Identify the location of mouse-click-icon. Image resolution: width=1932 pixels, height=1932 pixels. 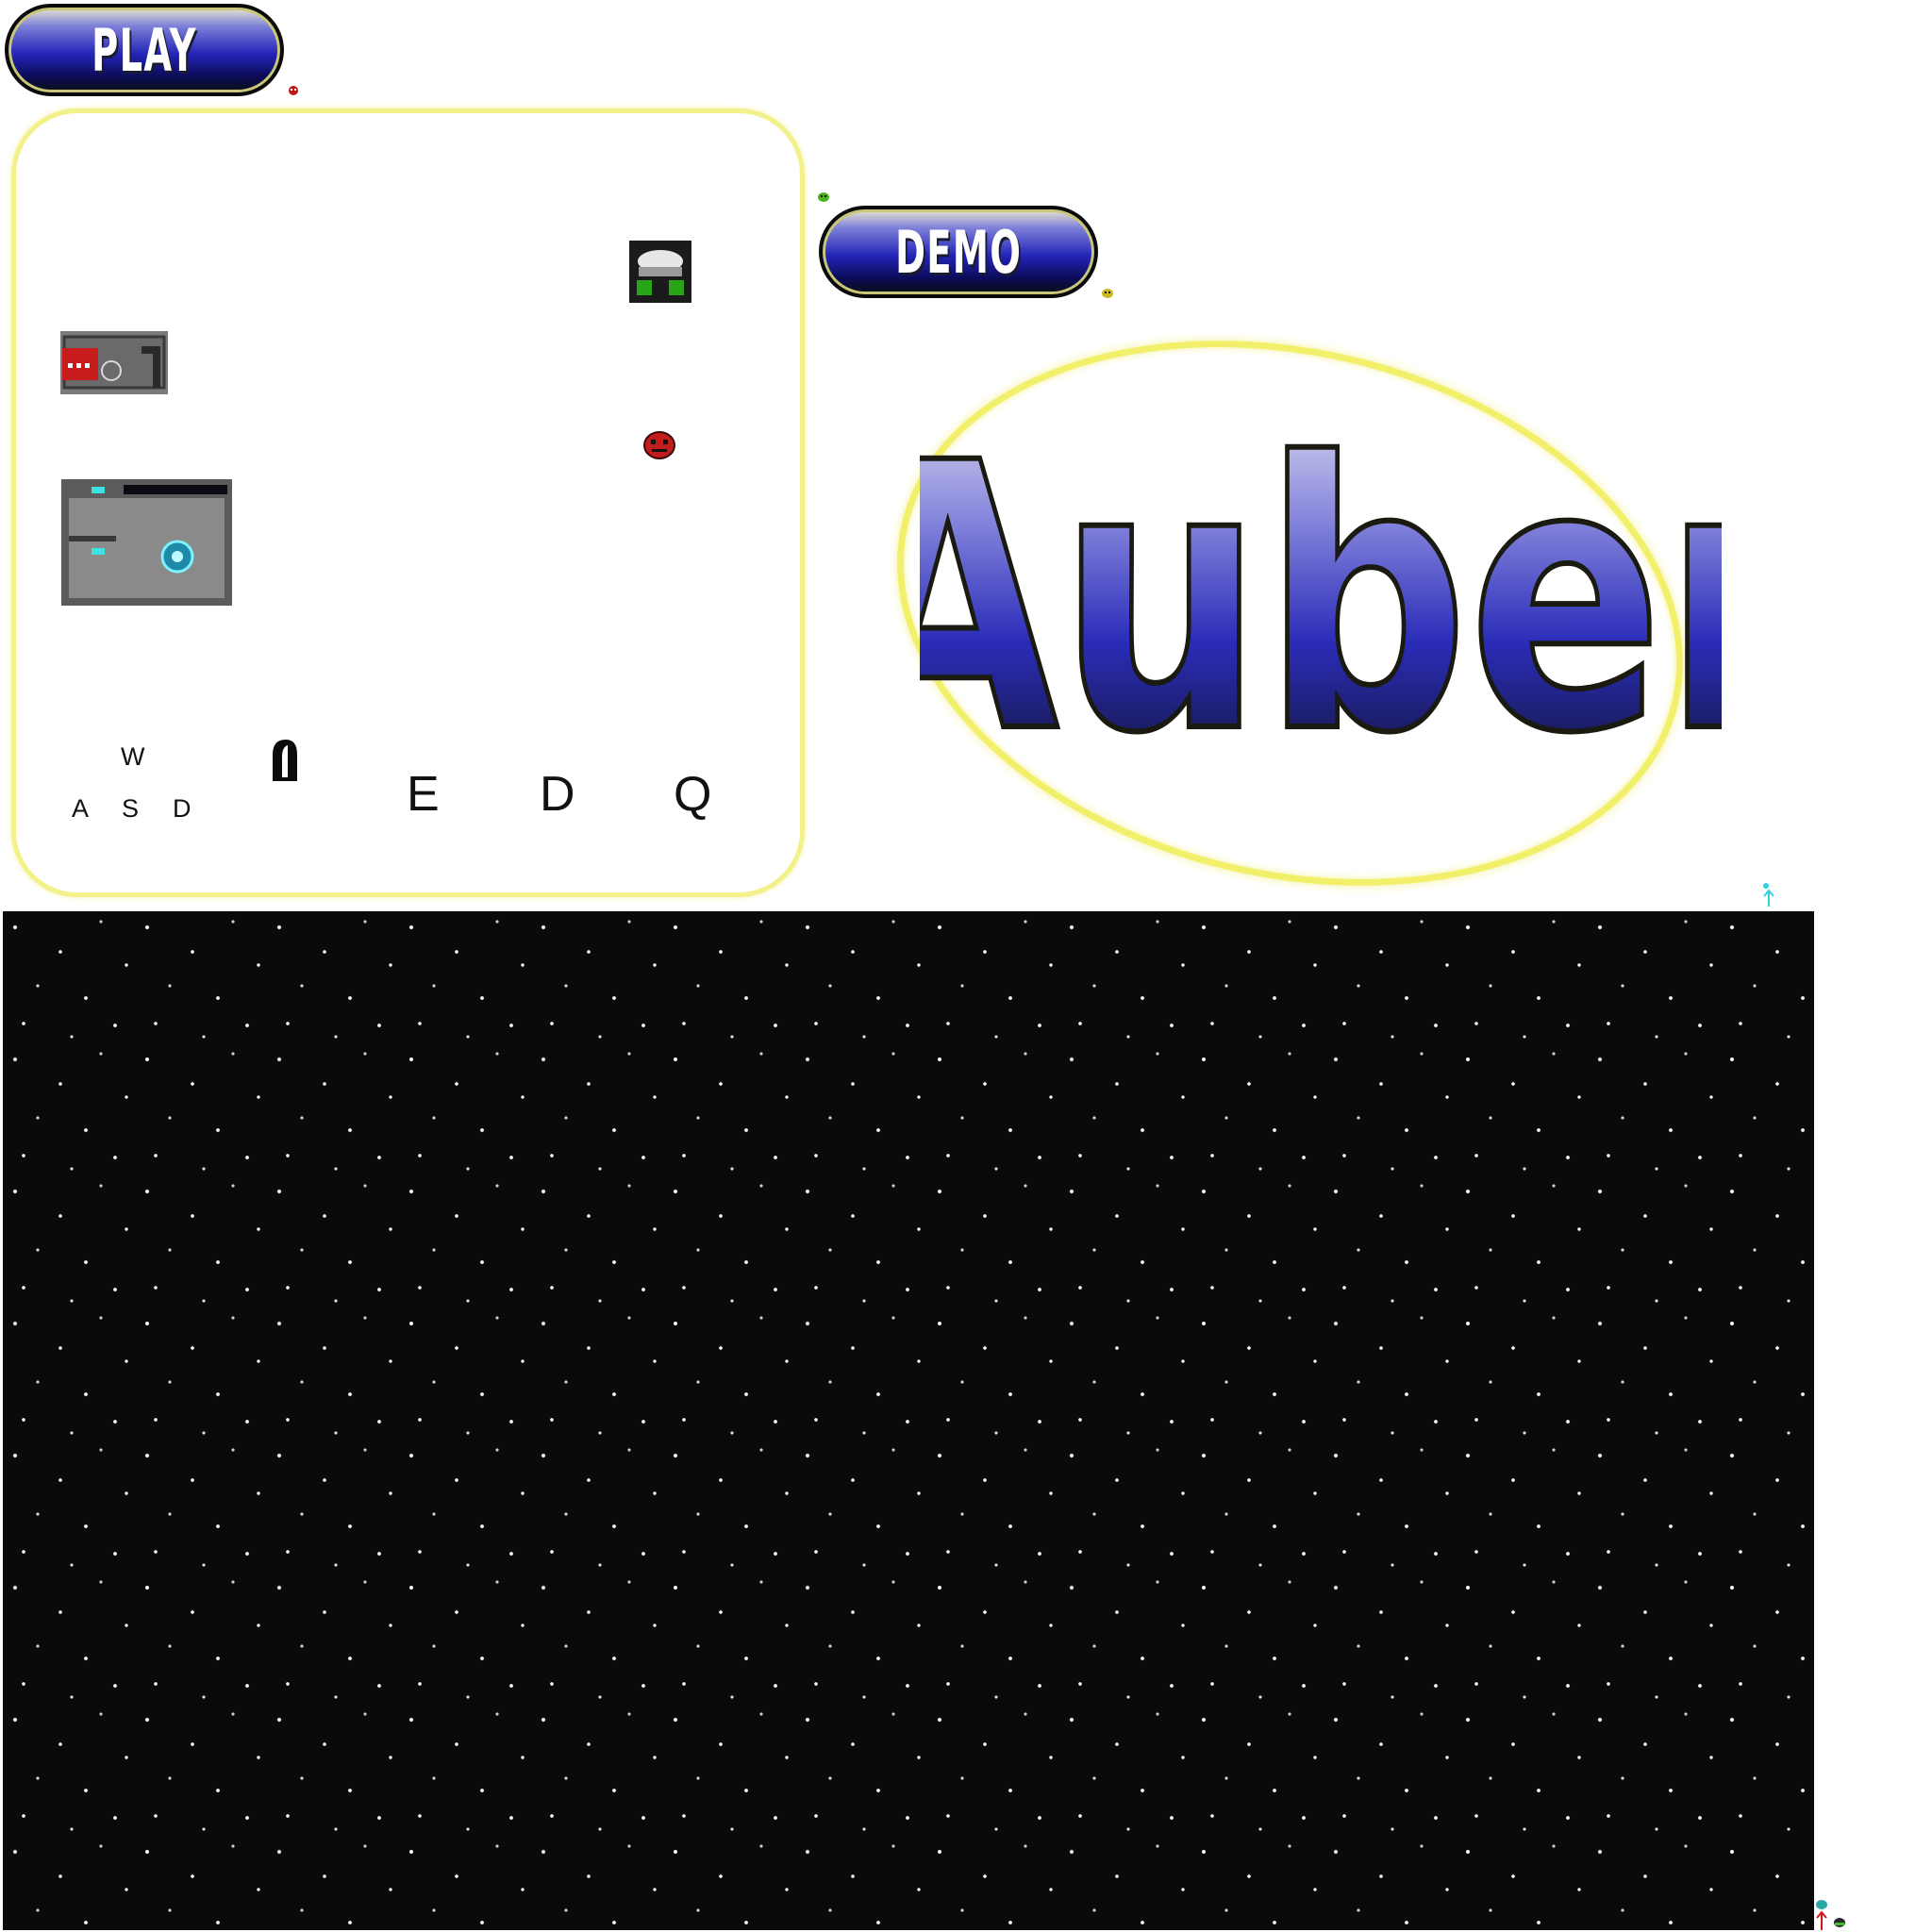
(285, 761).